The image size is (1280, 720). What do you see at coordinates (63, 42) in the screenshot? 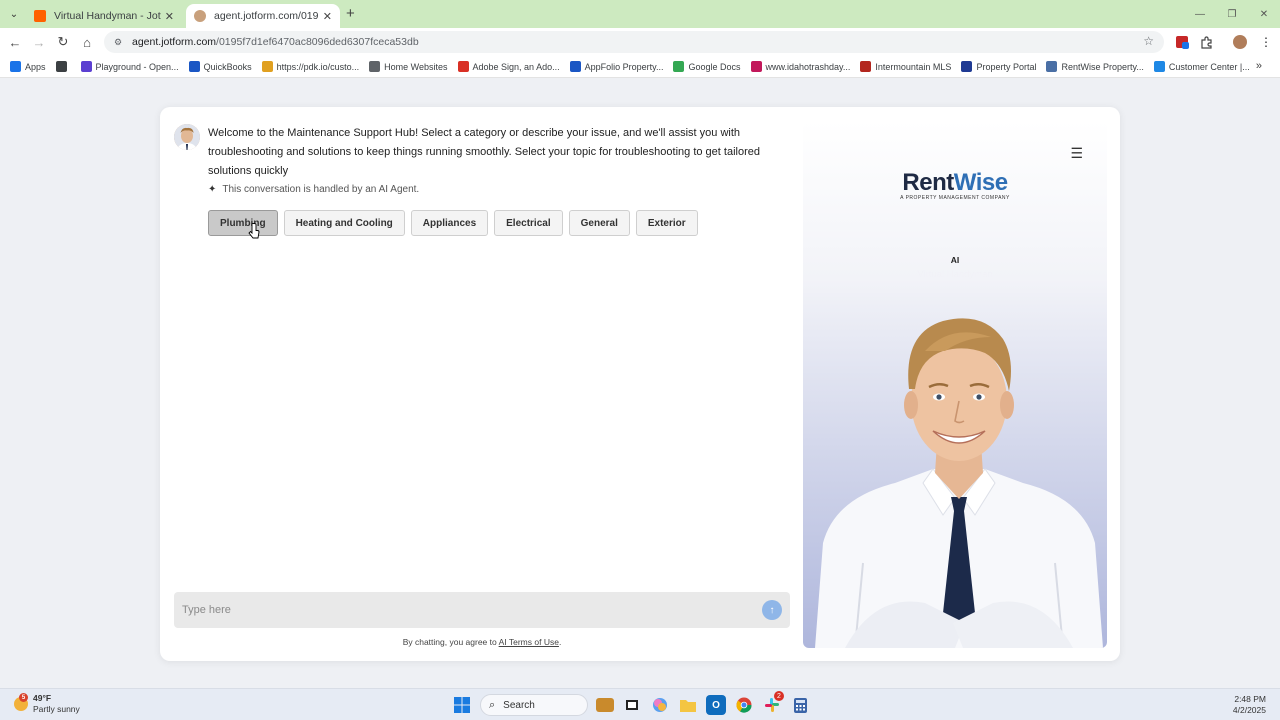
I see `reload-icon: ↻` at bounding box center [63, 42].